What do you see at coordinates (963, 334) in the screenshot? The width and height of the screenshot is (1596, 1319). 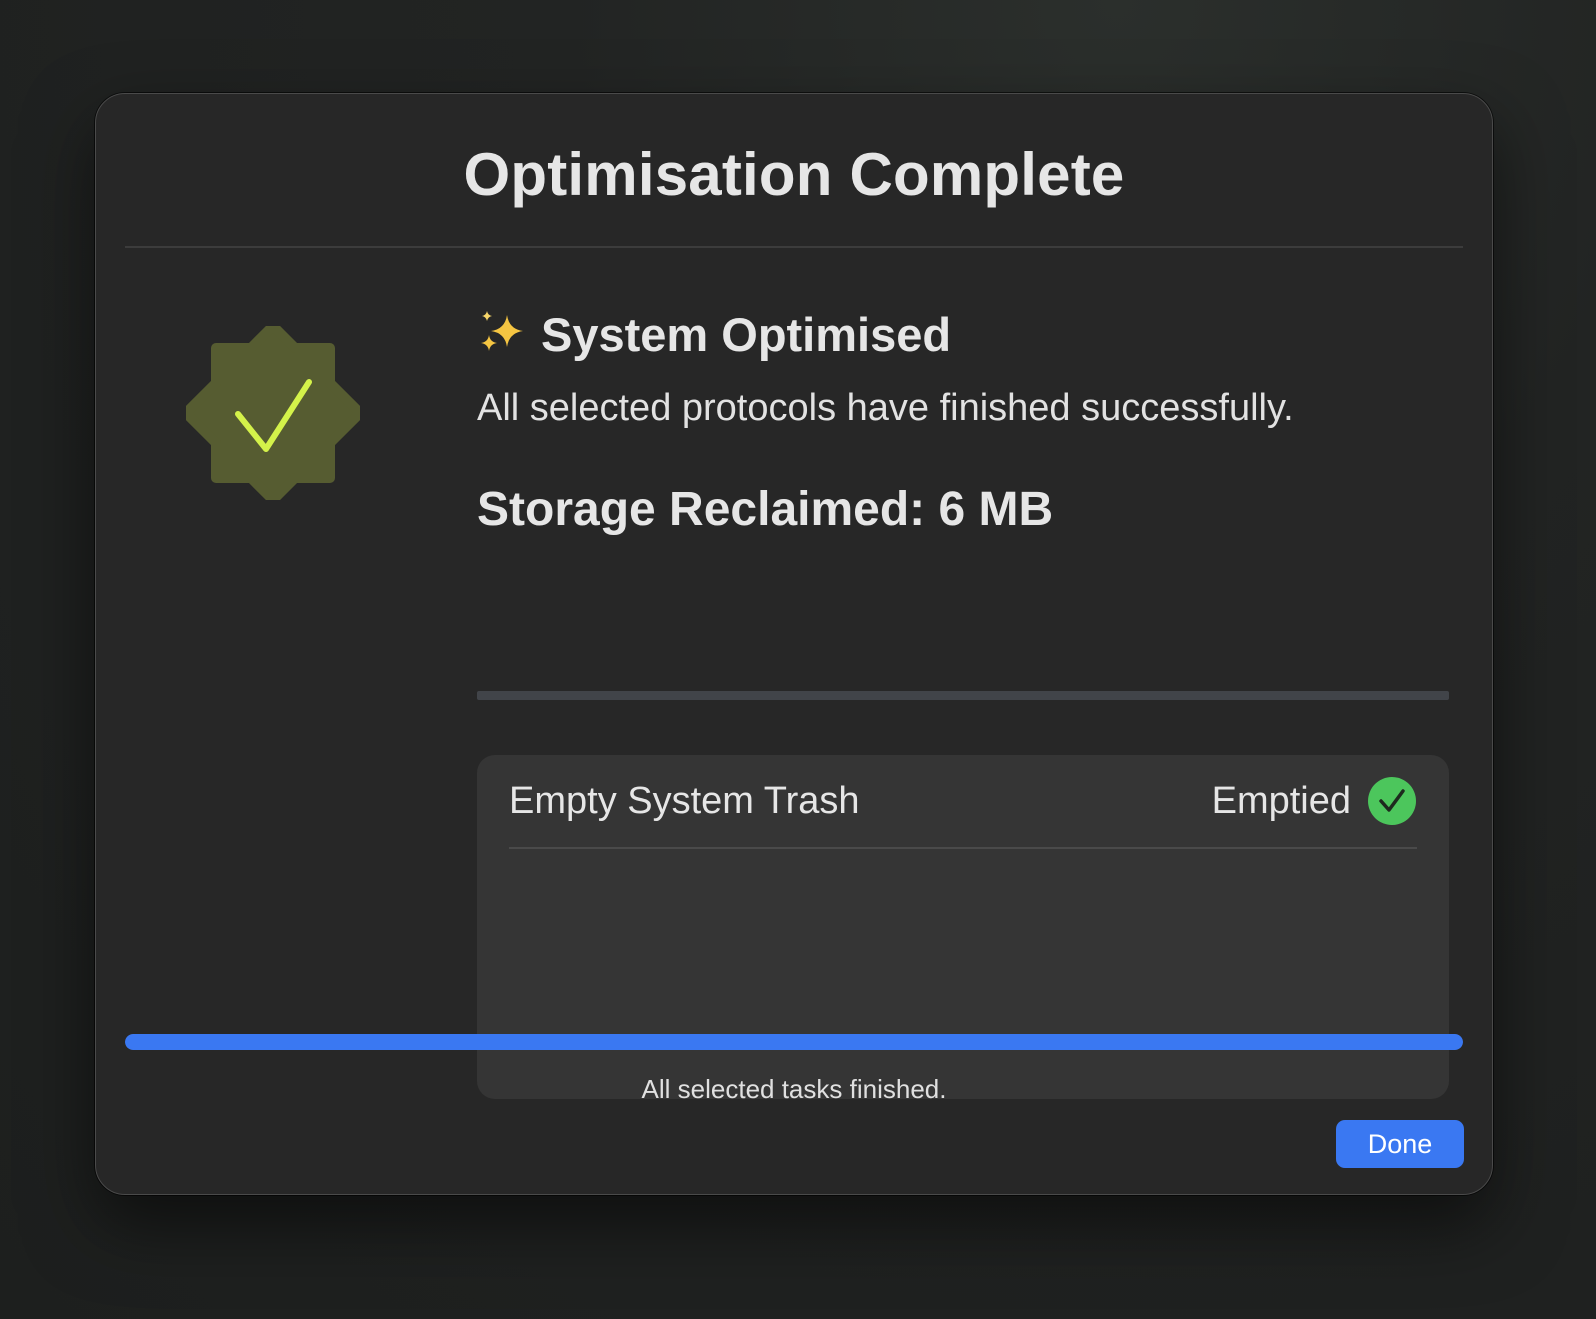 I see `headline-row: System Optimised` at bounding box center [963, 334].